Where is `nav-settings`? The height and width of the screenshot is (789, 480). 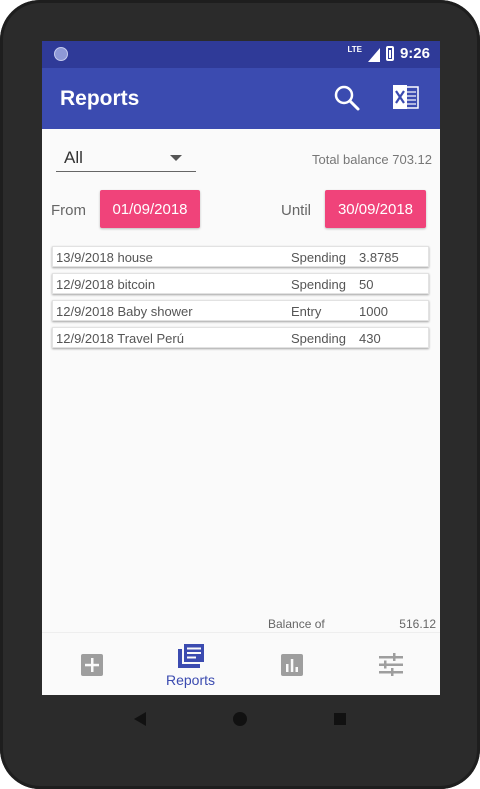 nav-settings is located at coordinates (390, 664).